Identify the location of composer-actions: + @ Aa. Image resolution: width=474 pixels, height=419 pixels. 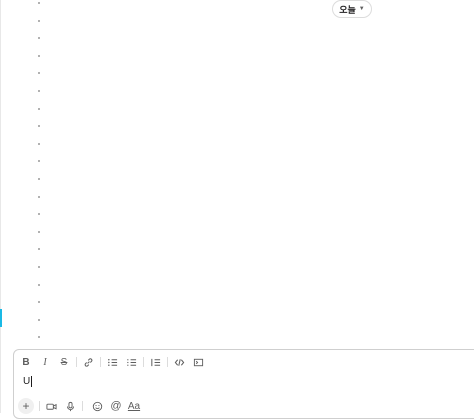
(244, 406).